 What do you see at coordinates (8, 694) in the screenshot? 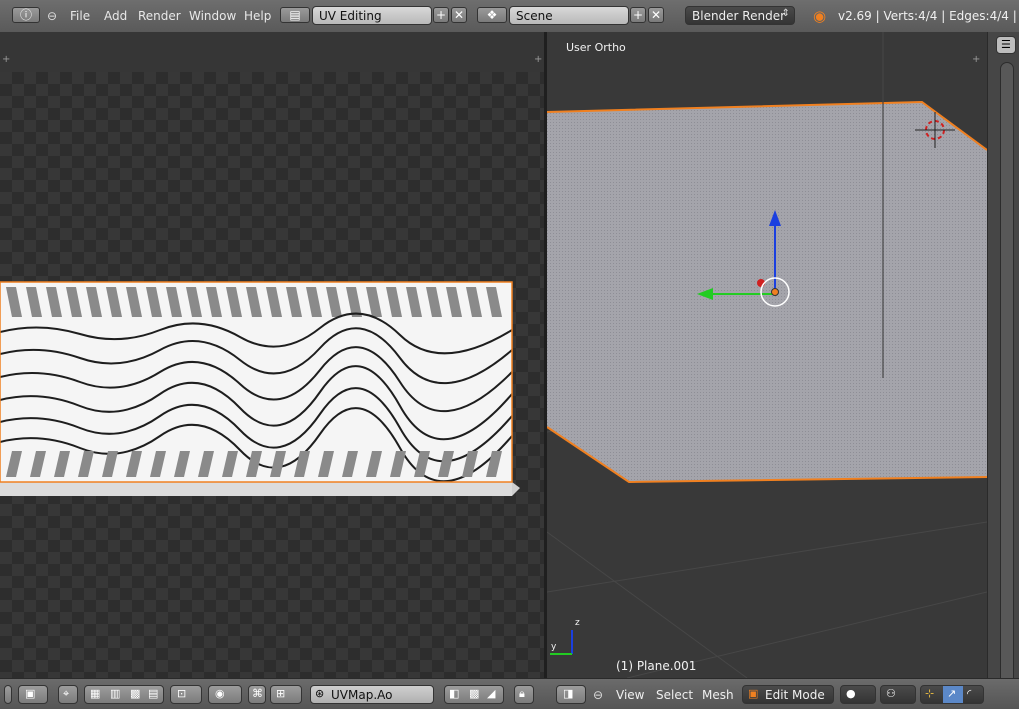
I see `left-edge-button` at bounding box center [8, 694].